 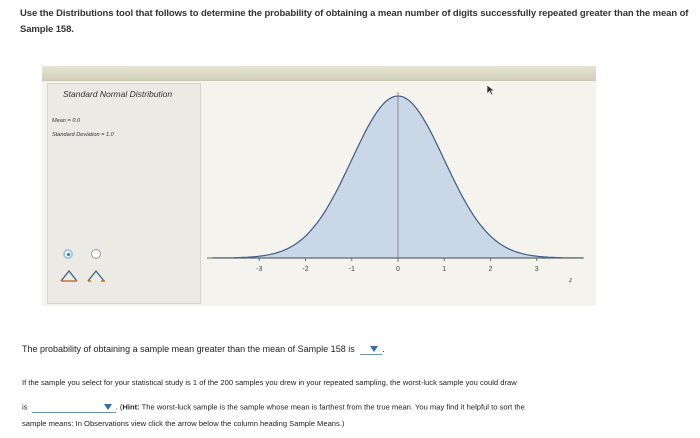 What do you see at coordinates (96, 275) in the screenshot?
I see `two-tail-icon` at bounding box center [96, 275].